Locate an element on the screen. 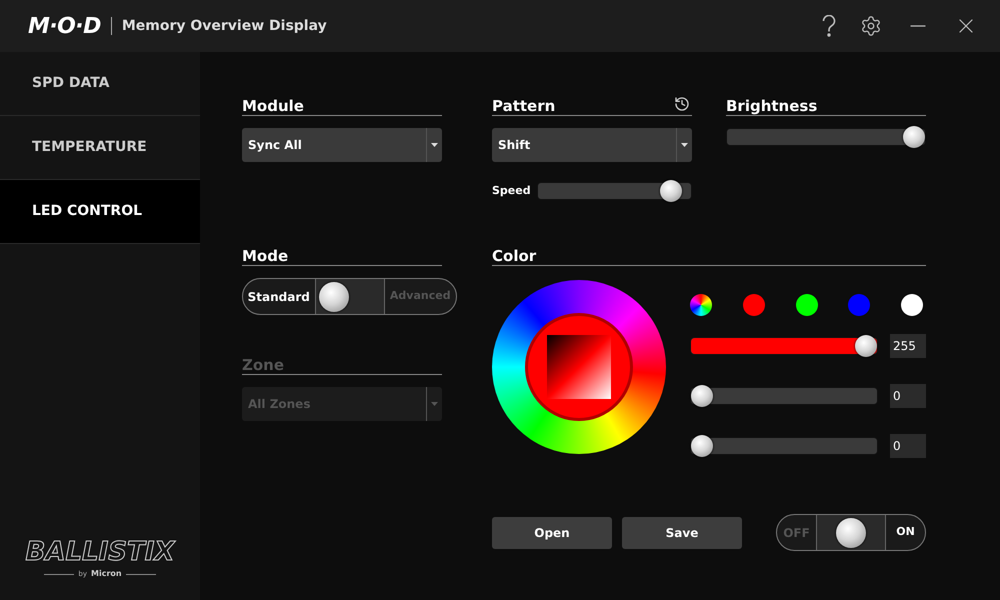 This screenshot has width=1000, height=600. action-button: Open is located at coordinates (552, 532).